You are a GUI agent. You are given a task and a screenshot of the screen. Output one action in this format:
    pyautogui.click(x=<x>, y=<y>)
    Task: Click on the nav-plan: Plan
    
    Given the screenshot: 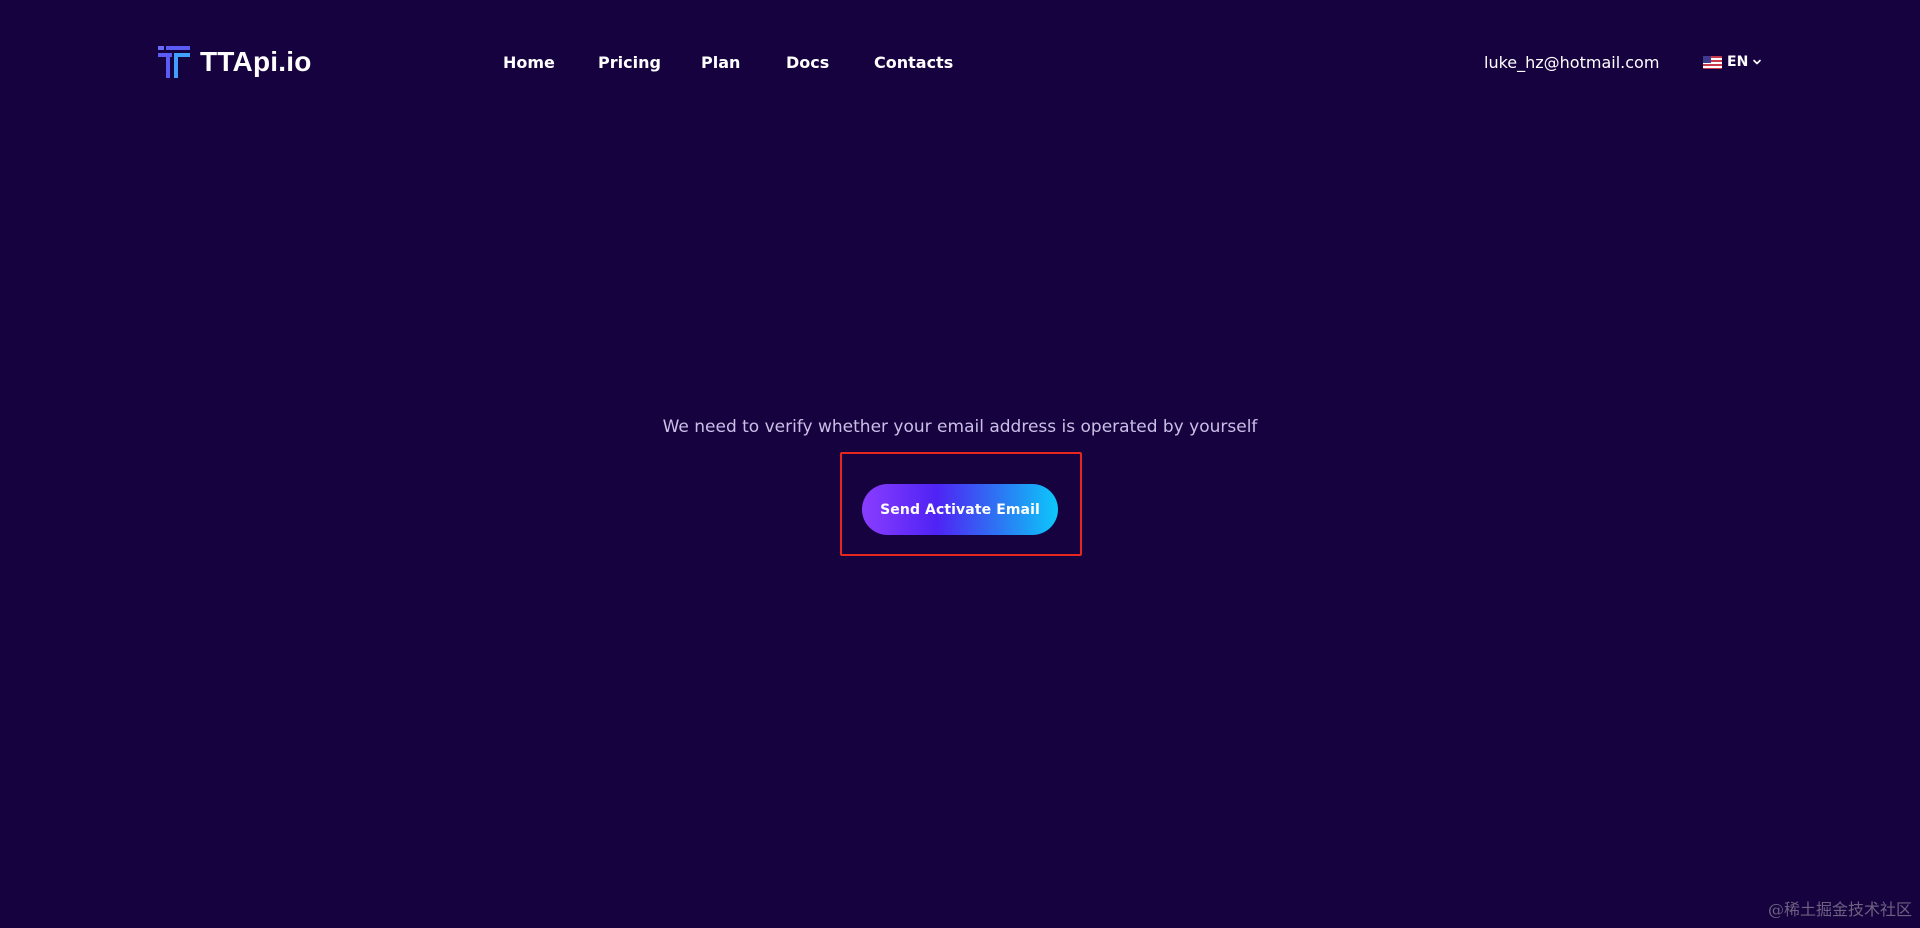 What is the action you would take?
    pyautogui.click(x=720, y=63)
    